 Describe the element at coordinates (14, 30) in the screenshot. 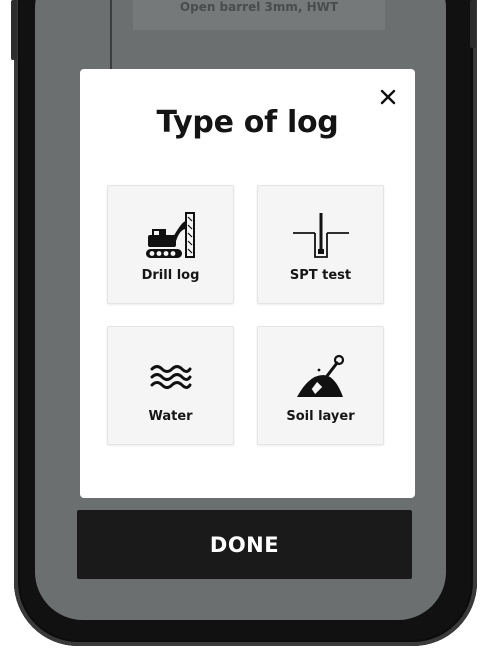

I see `phone-side-button-left` at that location.